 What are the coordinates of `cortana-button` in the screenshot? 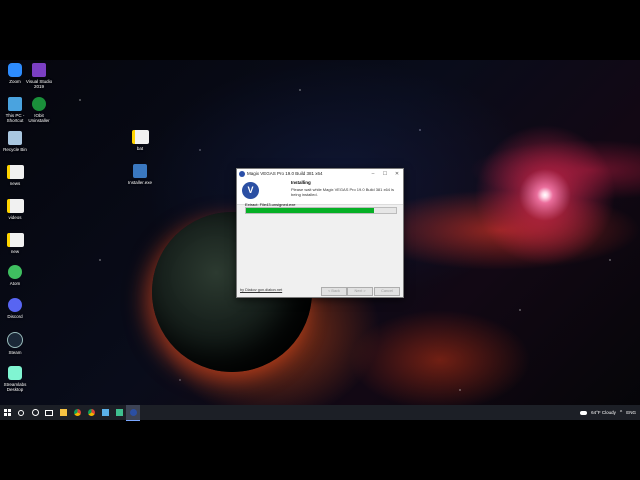 It's located at (35, 412).